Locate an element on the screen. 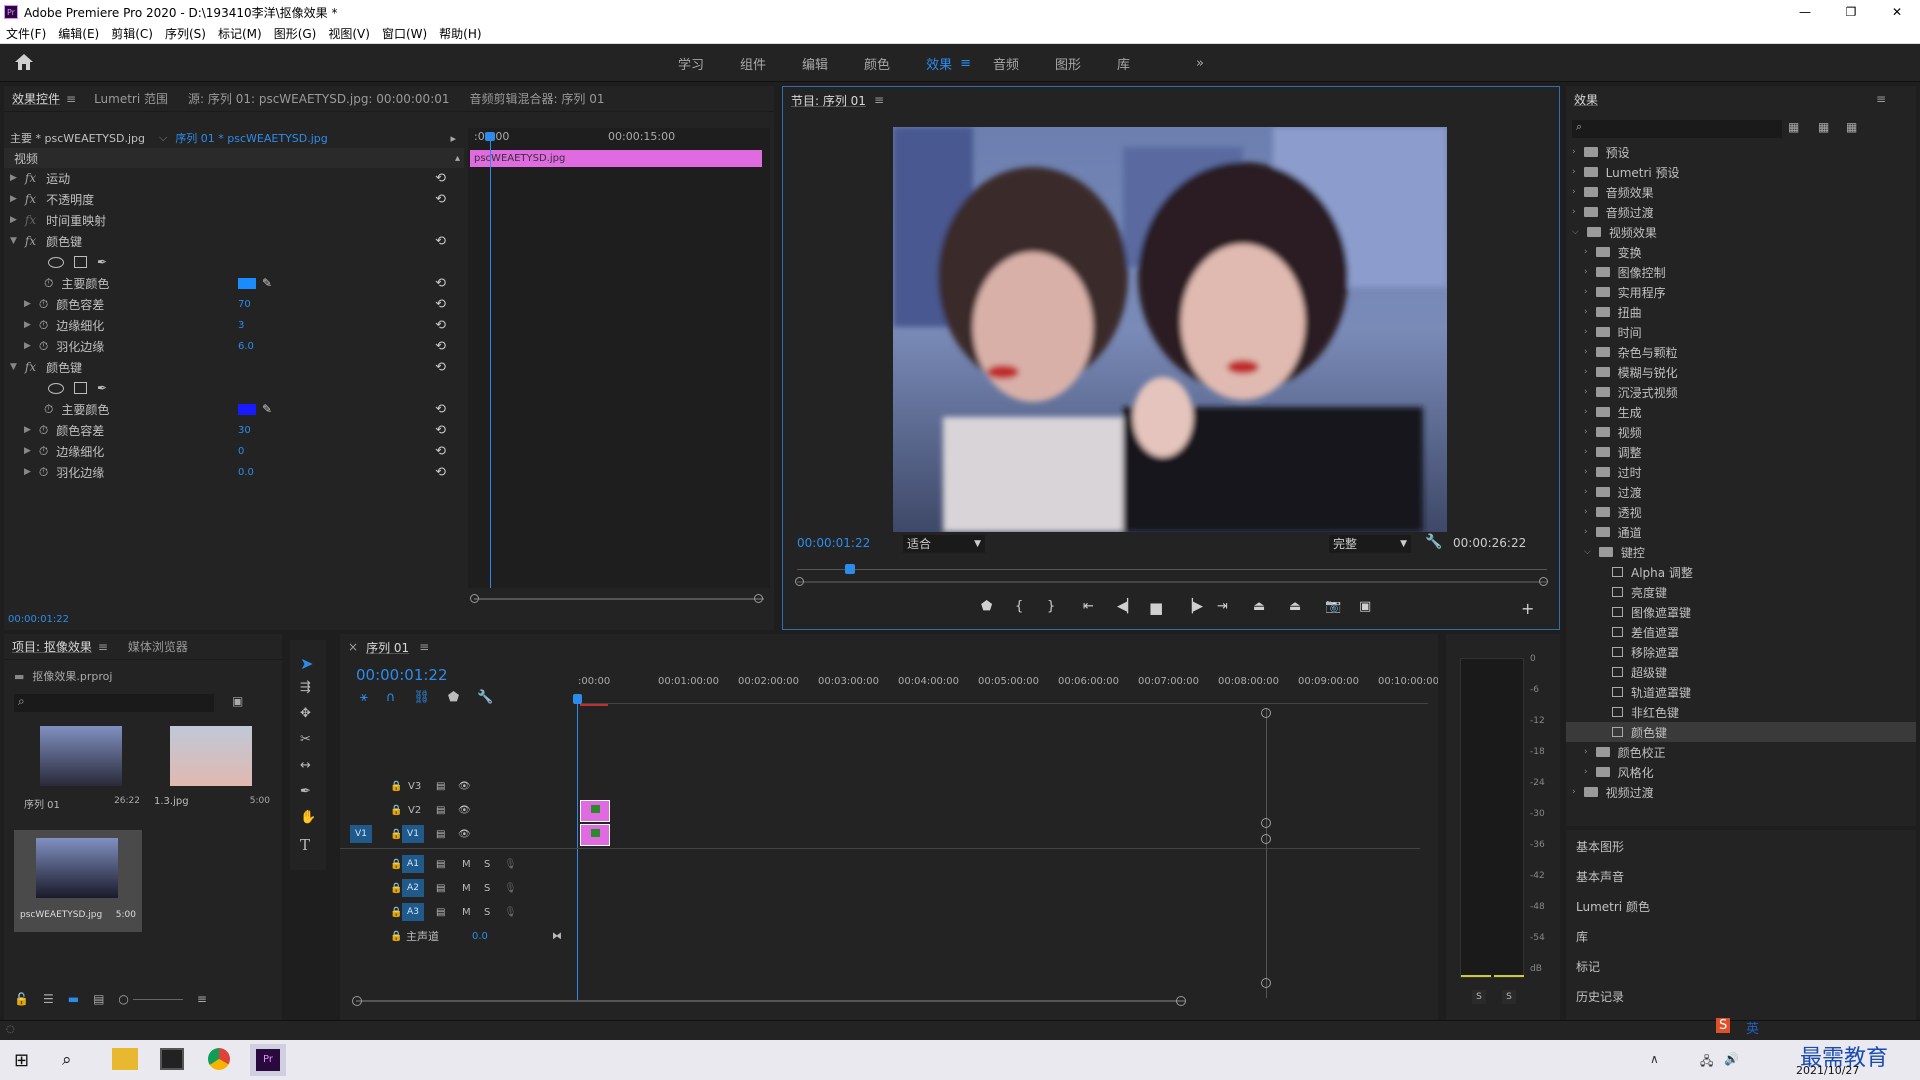 This screenshot has width=1920, height=1080. list-view-icon: ☰ is located at coordinates (48, 999).